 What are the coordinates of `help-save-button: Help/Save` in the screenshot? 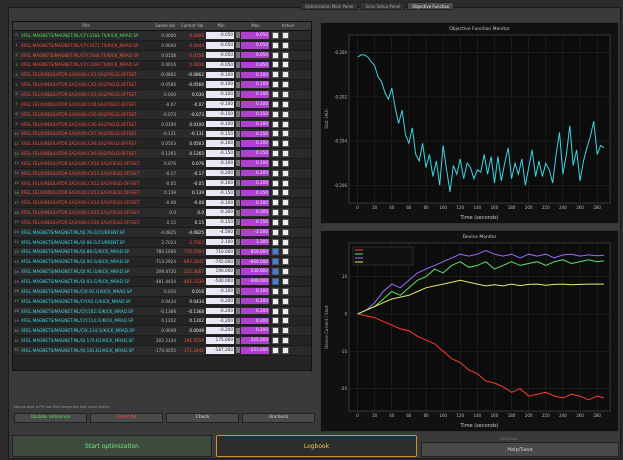 It's located at (520, 449).